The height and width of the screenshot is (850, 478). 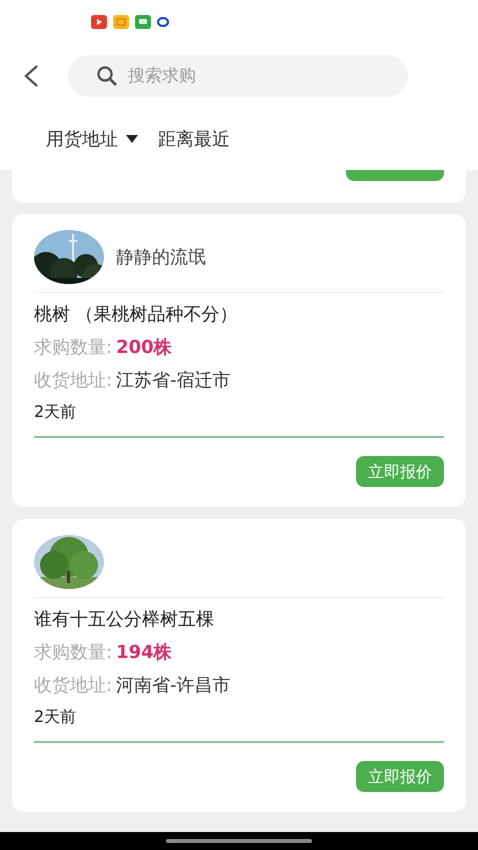 What do you see at coordinates (143, 22) in the screenshot?
I see `chat-app-icon` at bounding box center [143, 22].